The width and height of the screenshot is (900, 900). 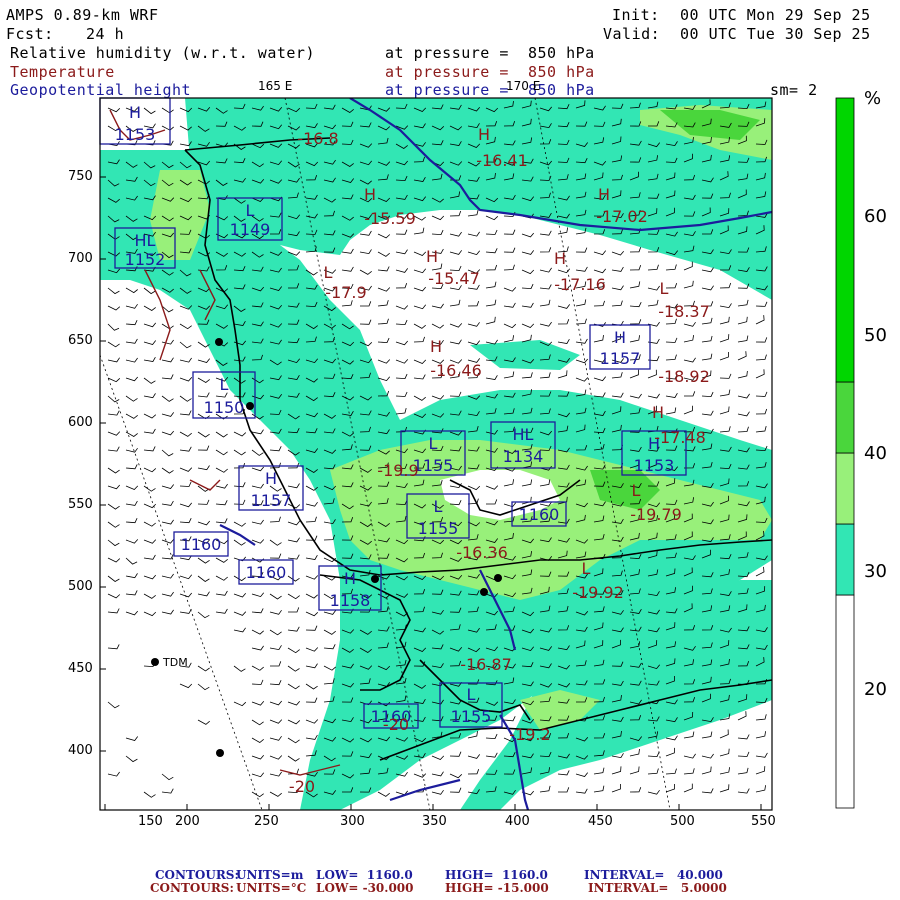 What do you see at coordinates (680, 437) in the screenshot?
I see `temp-value: -17.48` at bounding box center [680, 437].